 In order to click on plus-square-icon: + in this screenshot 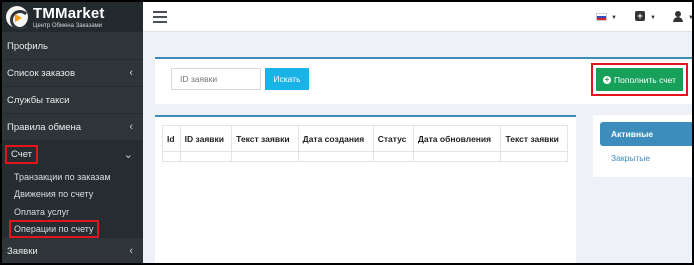, I will do `click(640, 16)`.